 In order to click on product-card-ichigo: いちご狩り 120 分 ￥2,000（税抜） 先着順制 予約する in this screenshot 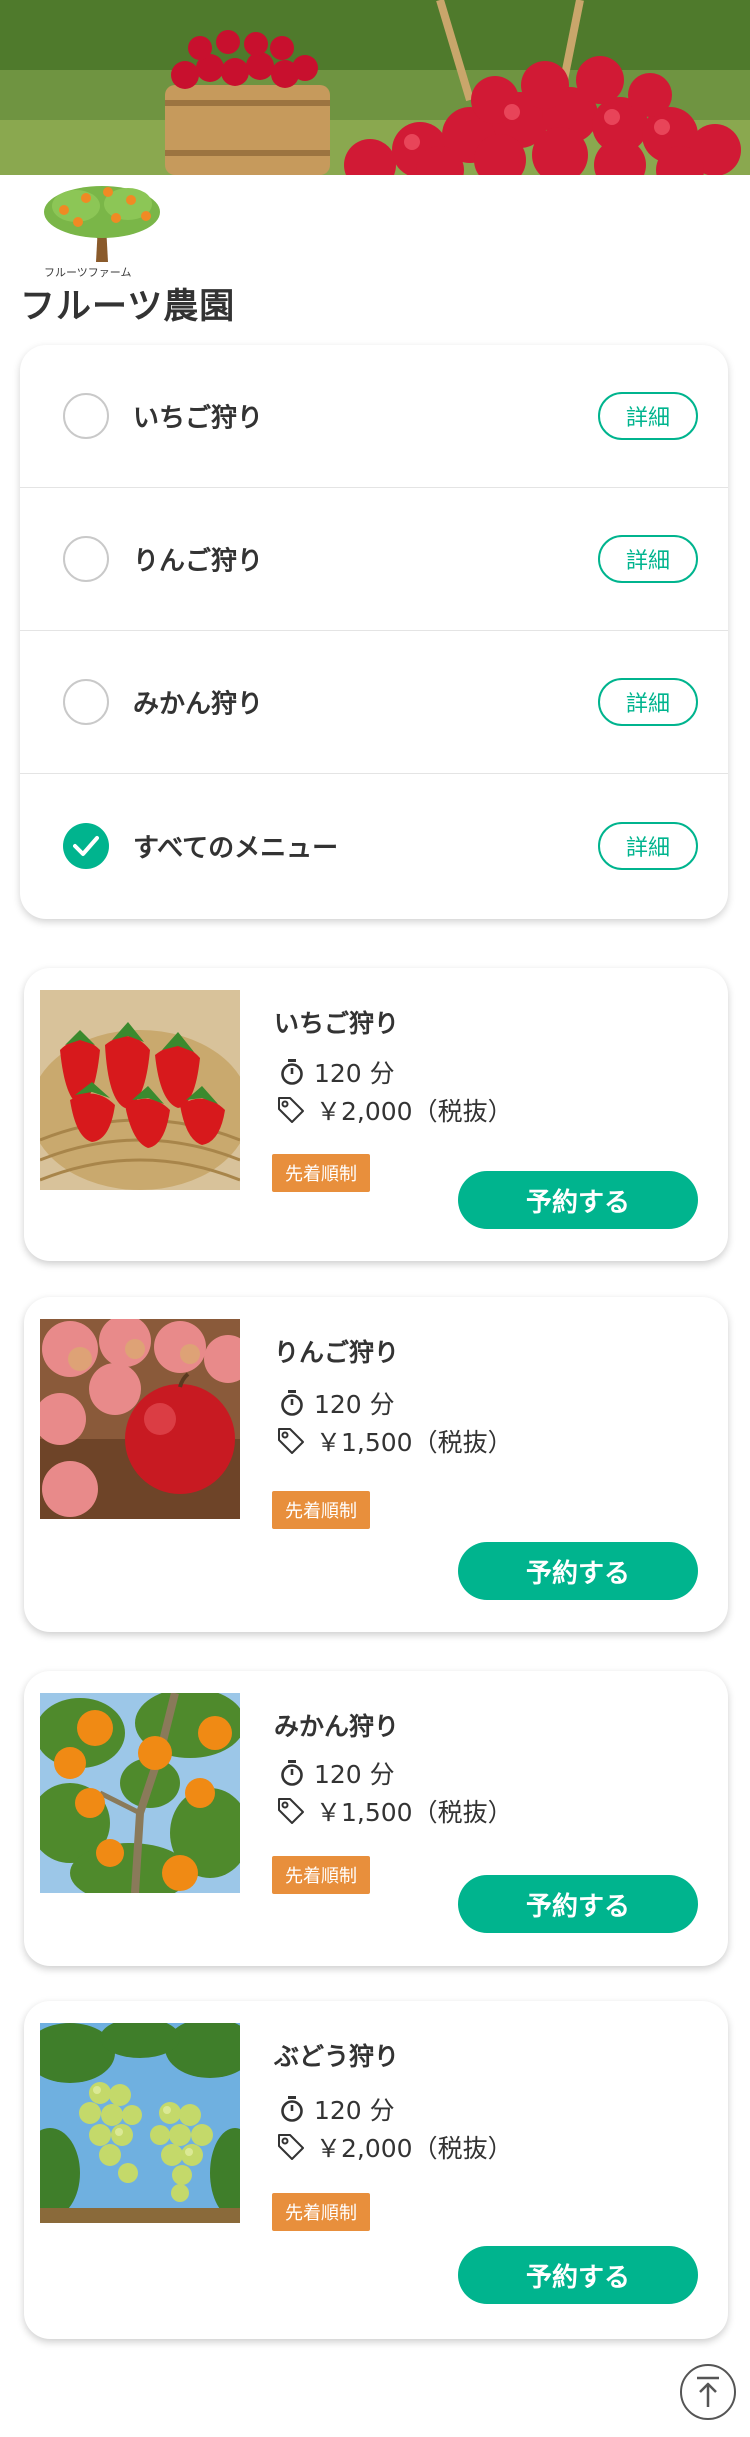, I will do `click(376, 1114)`.